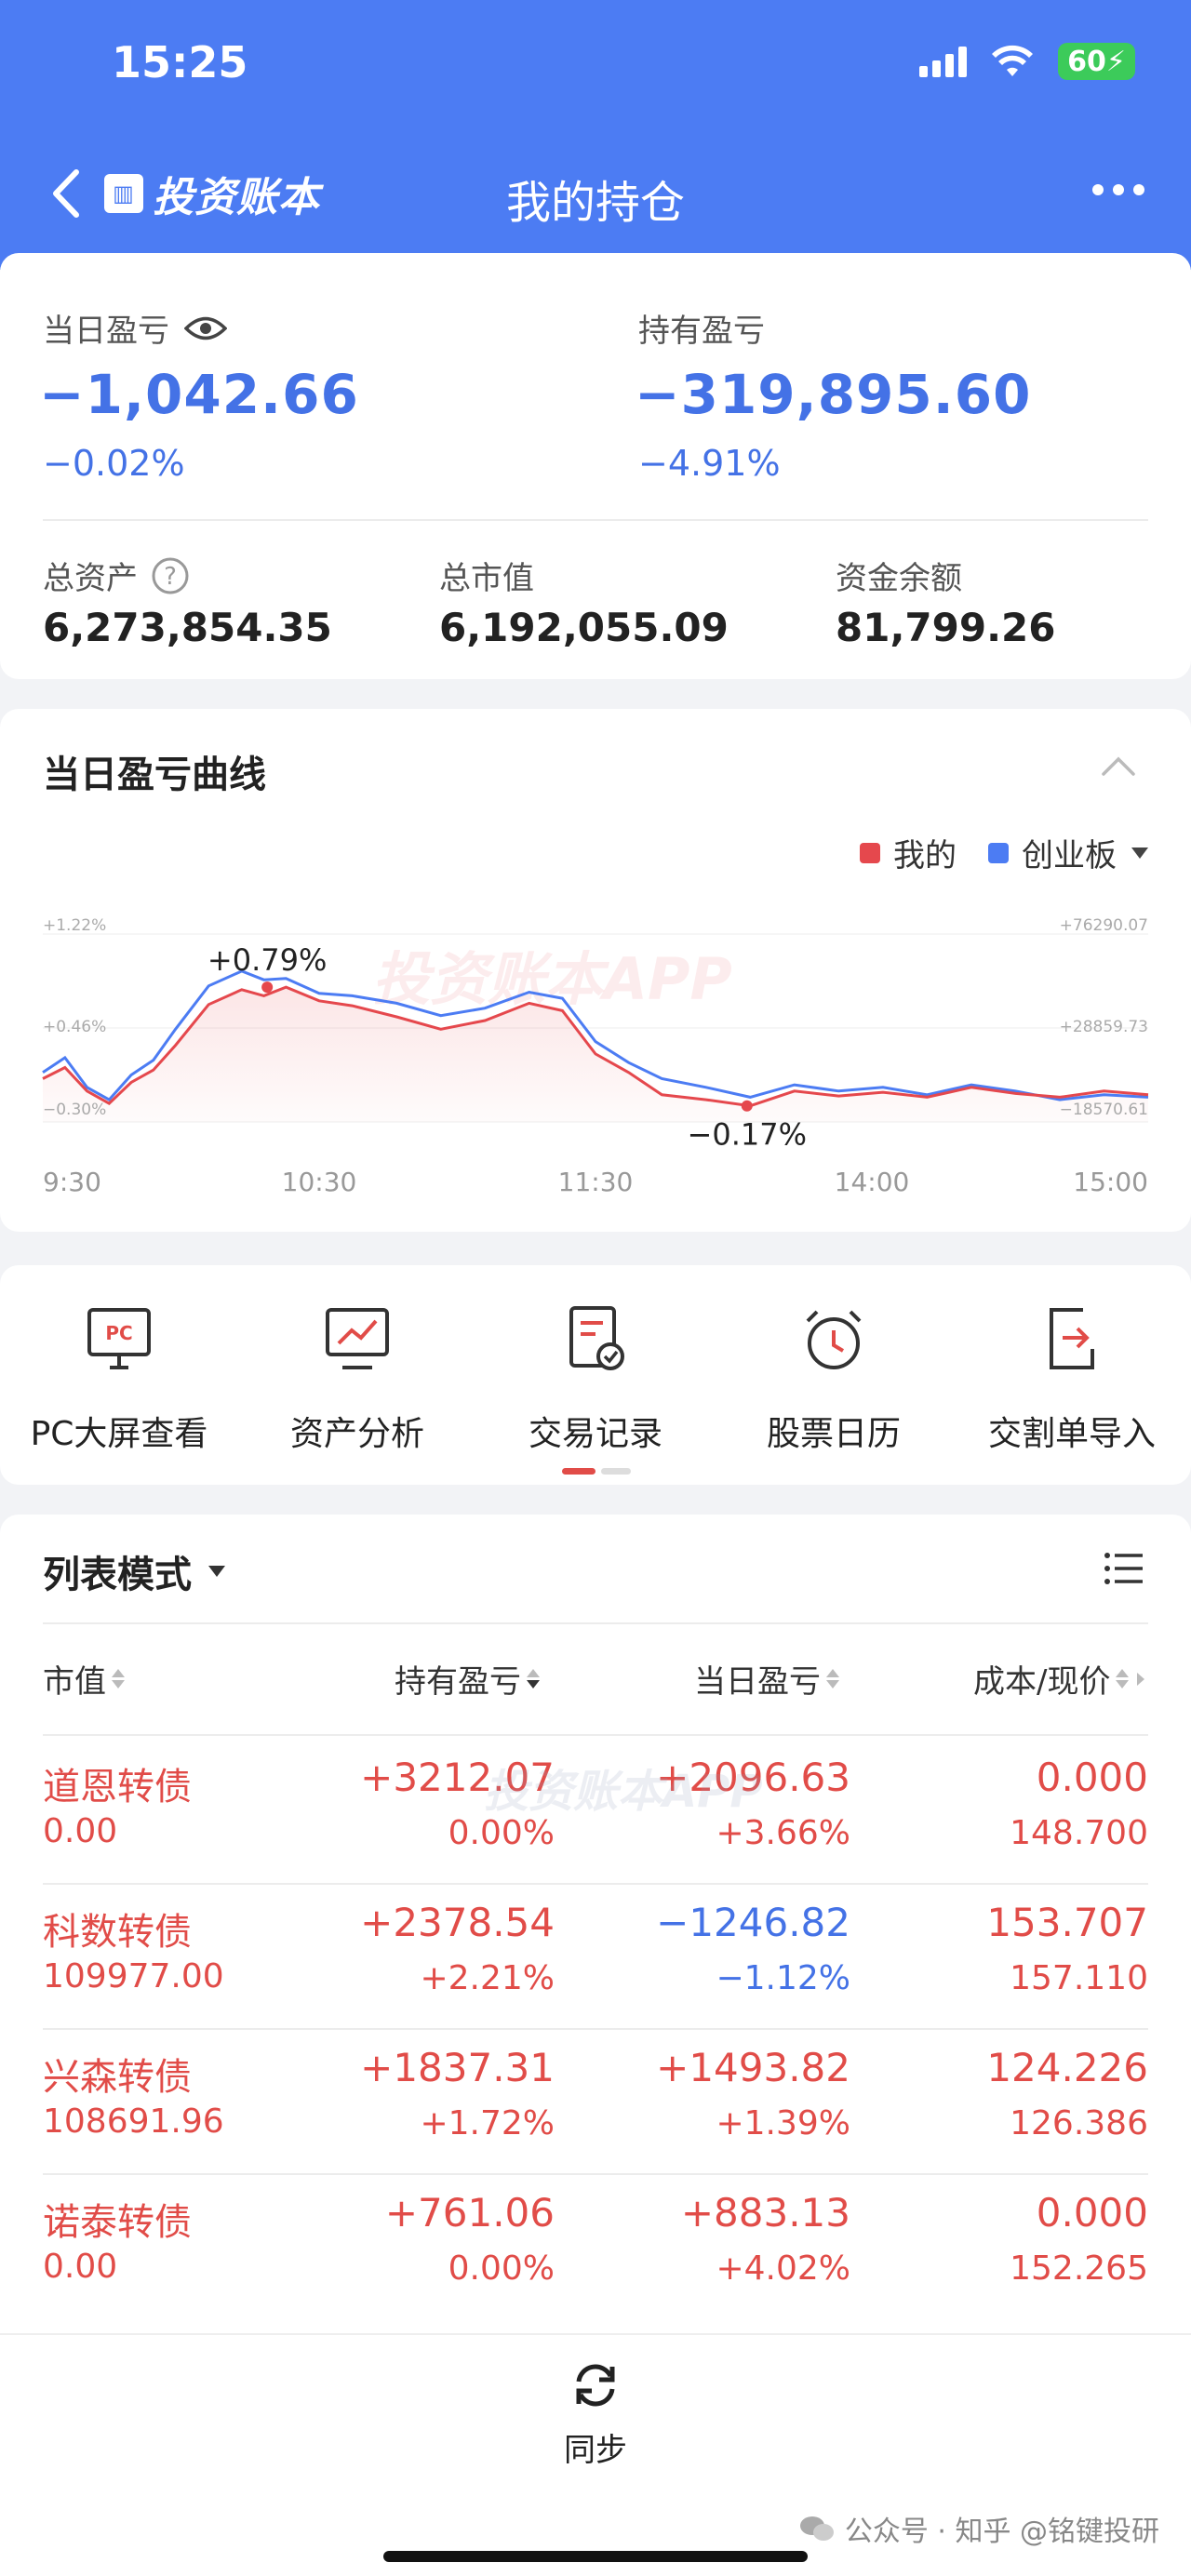  Describe the element at coordinates (766, 1679) in the screenshot. I see `header-daily-pnl: 当日盈亏` at that location.